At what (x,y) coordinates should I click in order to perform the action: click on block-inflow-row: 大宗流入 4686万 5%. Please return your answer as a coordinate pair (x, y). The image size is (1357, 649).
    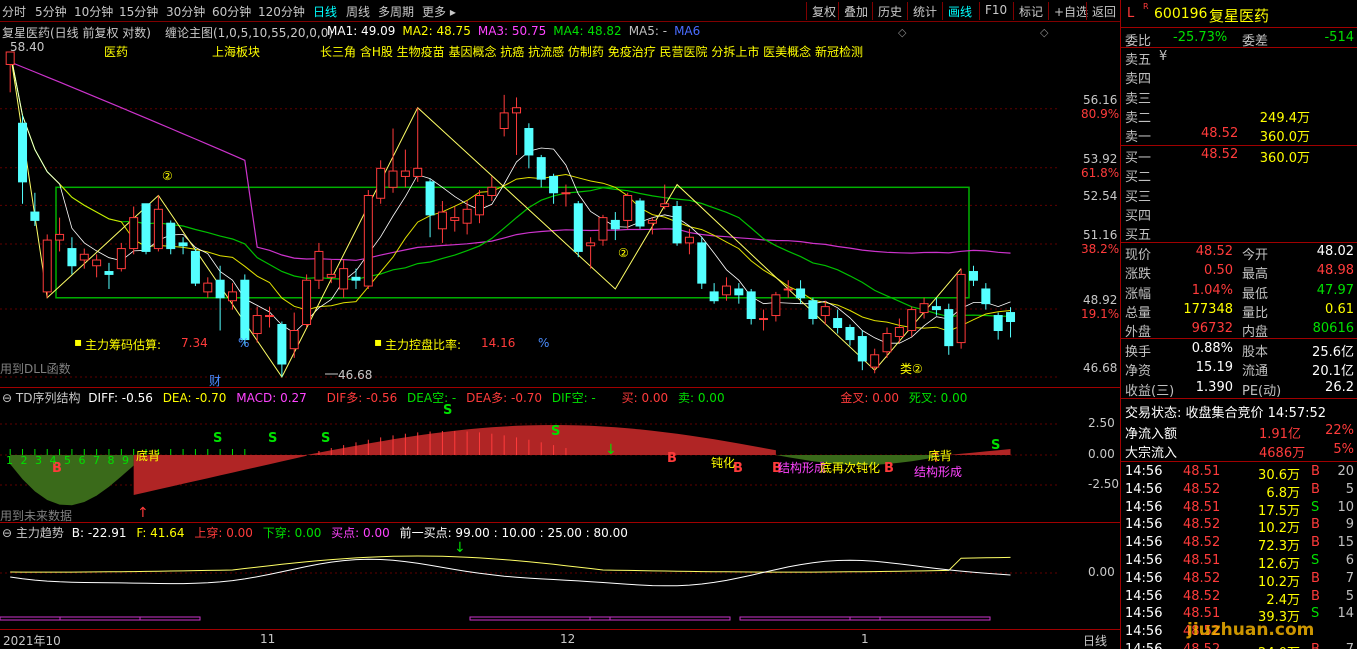
    Looking at the image, I should click on (1239, 451).